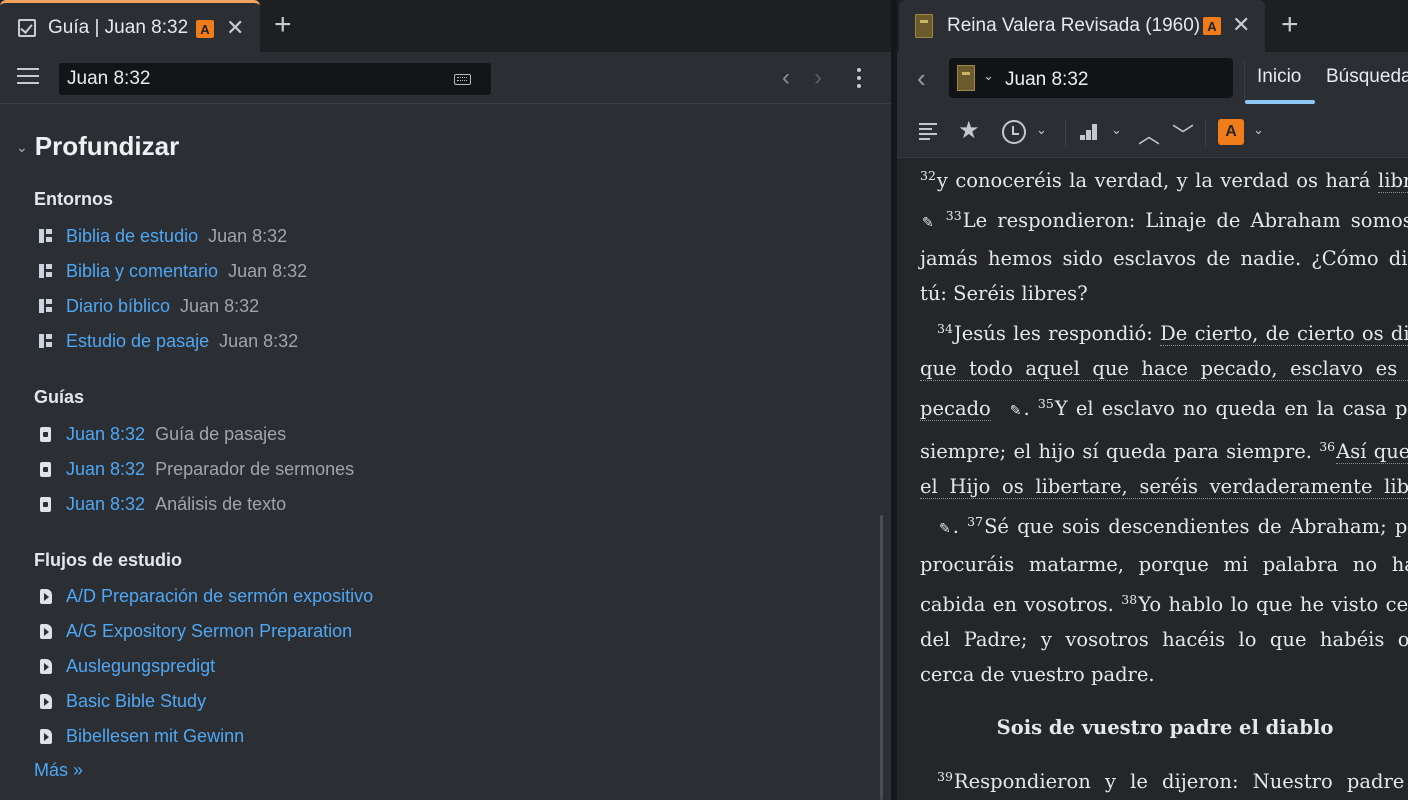 The image size is (1408, 800). Describe the element at coordinates (1327, 446) in the screenshot. I see `verse-number: 36` at that location.